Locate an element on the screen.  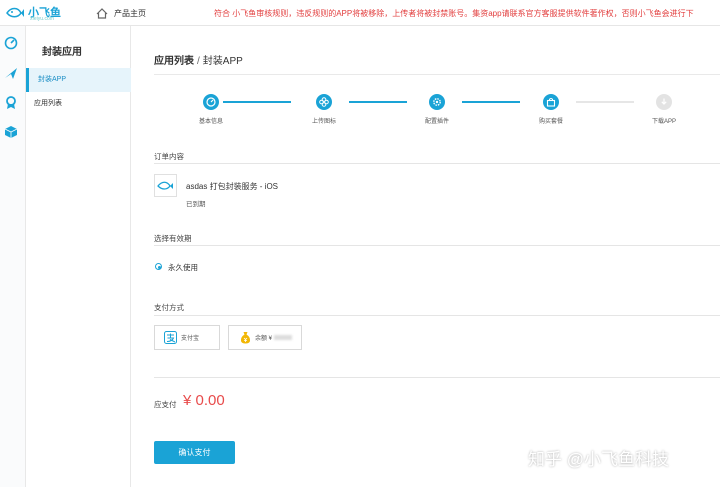
total-amount: ¥ 0.00 is located at coordinates (204, 400).